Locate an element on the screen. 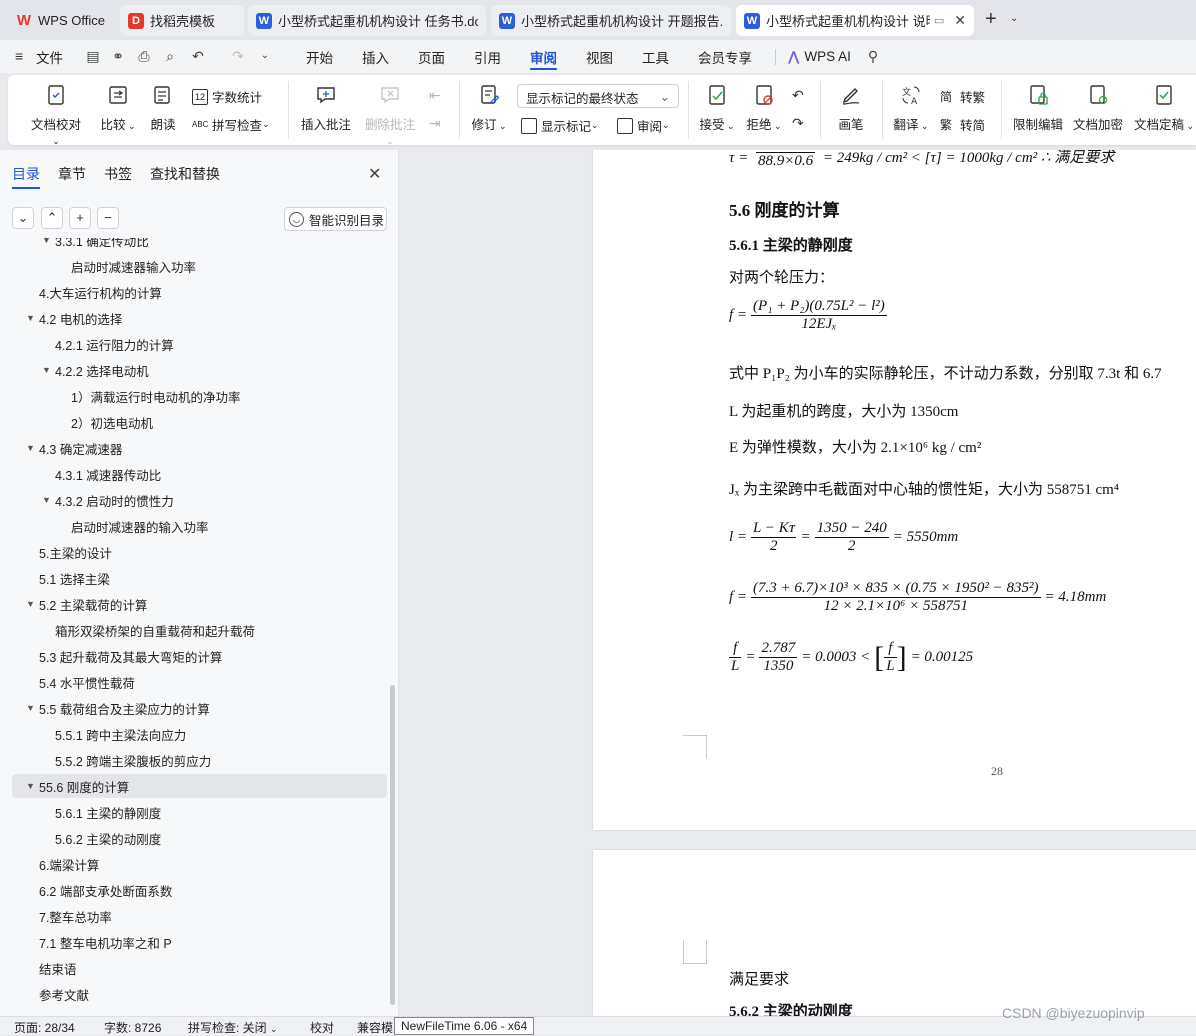  finalize-button: 文档定稿 ⌄ is located at coordinates (1164, 108).